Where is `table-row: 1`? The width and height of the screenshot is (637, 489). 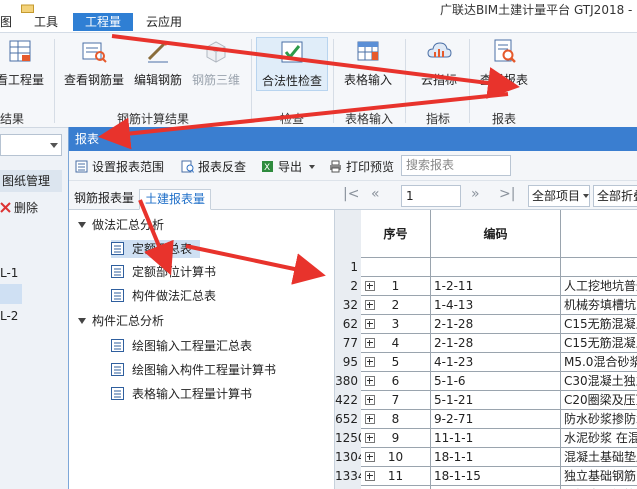
table-row: 1 is located at coordinates (486, 267).